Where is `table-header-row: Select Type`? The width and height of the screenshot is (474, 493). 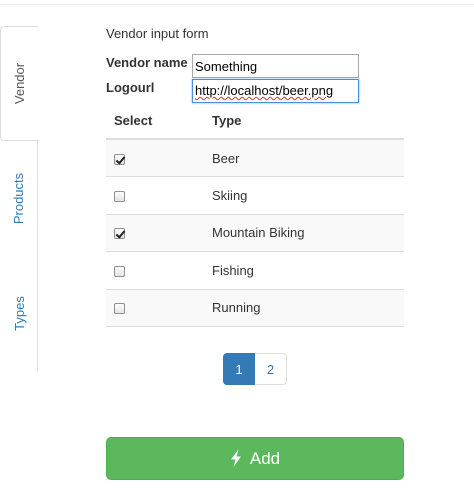 table-header-row: Select Type is located at coordinates (255, 121).